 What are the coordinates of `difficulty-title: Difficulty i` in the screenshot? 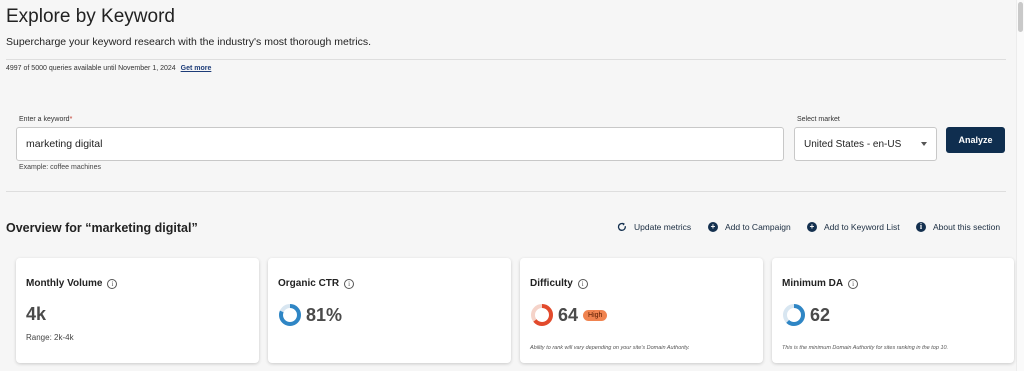 It's located at (559, 283).